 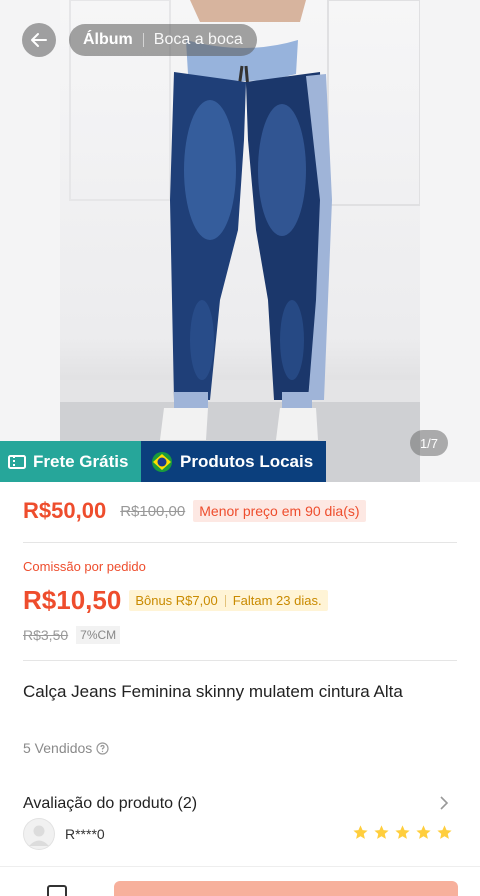 I want to click on commission-row: R$10,50 Bônus R$7,00 Faltam 23 dias., so click(x=175, y=600).